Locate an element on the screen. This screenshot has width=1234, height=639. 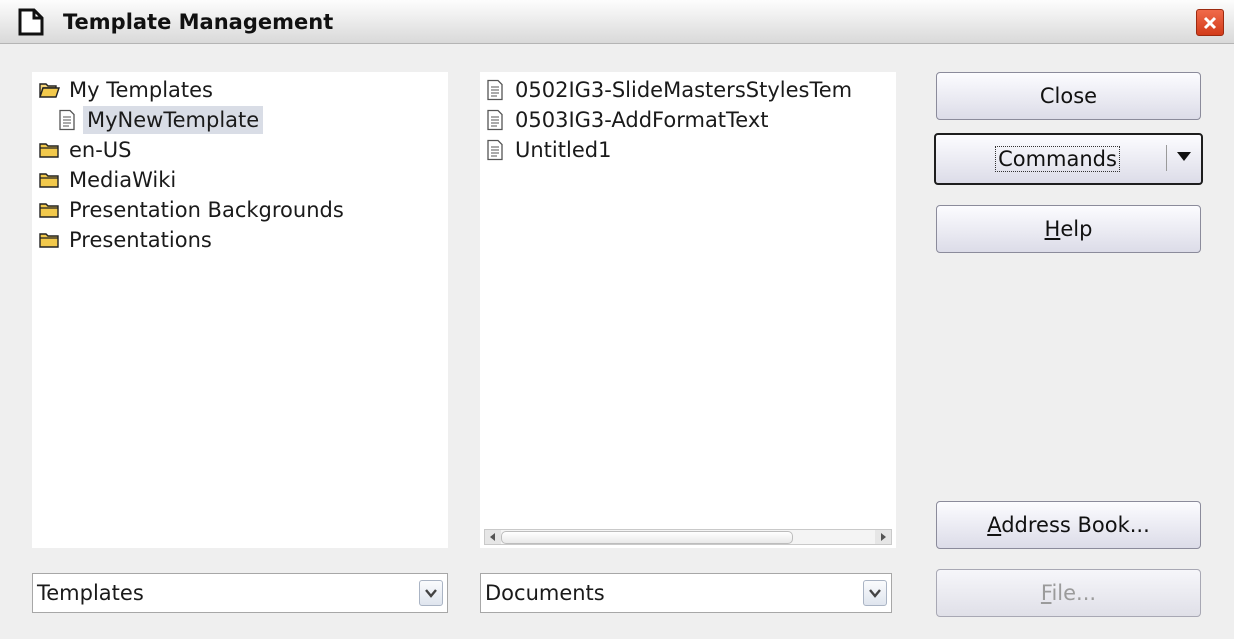
close-icon is located at coordinates (1210, 22).